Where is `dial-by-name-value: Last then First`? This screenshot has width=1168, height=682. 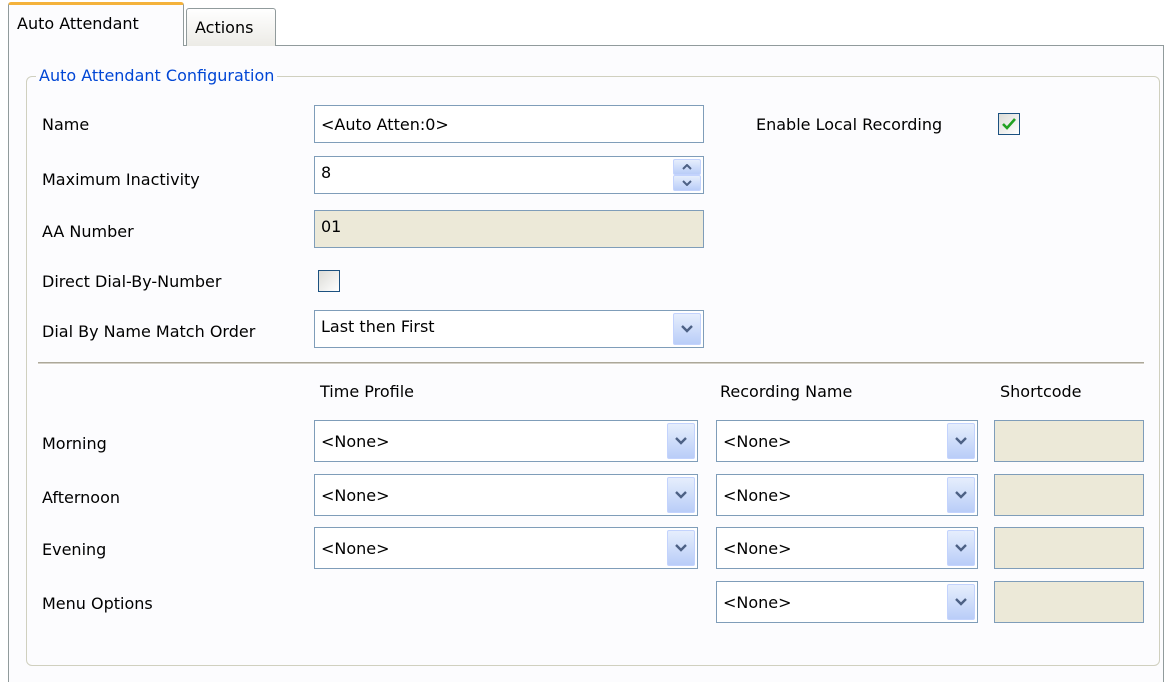
dial-by-name-value: Last then First is located at coordinates (378, 326).